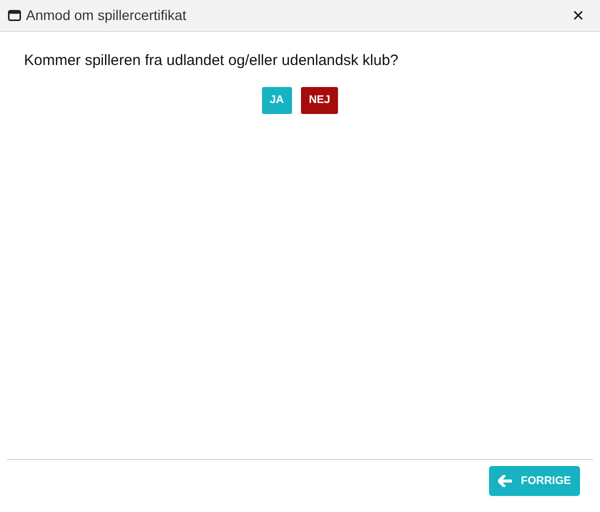 This screenshot has height=512, width=600. Describe the element at coordinates (578, 16) in the screenshot. I see `close-button: ×` at that location.